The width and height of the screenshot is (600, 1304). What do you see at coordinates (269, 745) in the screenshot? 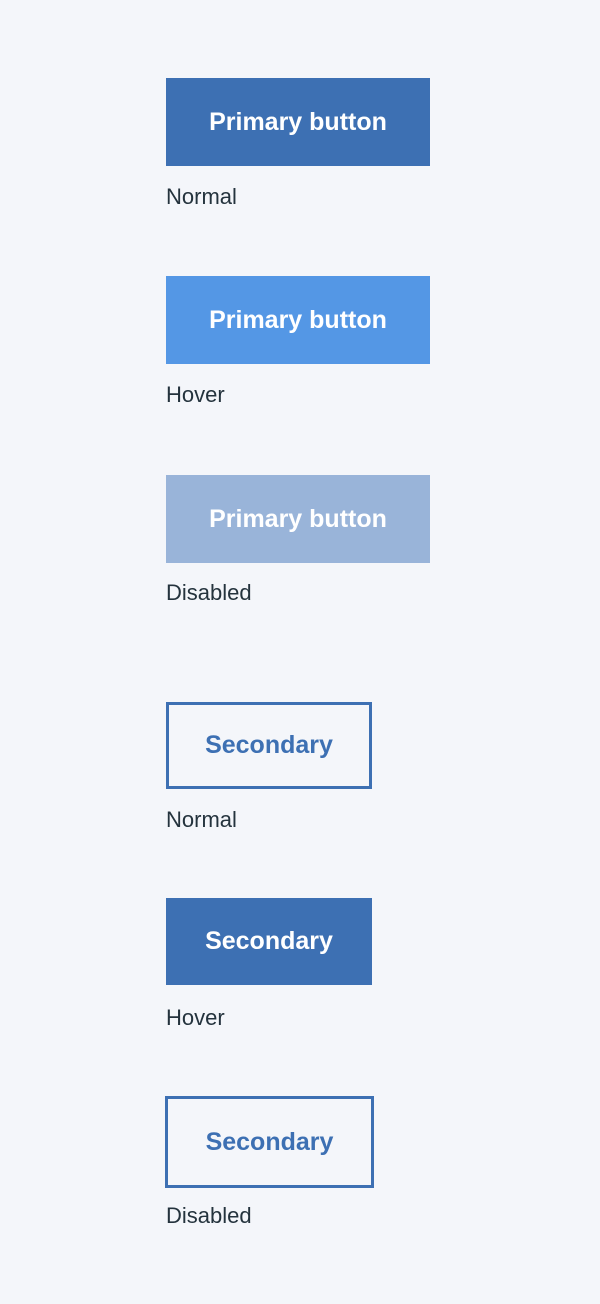
I see `secondary-button-normal: Secondary` at bounding box center [269, 745].